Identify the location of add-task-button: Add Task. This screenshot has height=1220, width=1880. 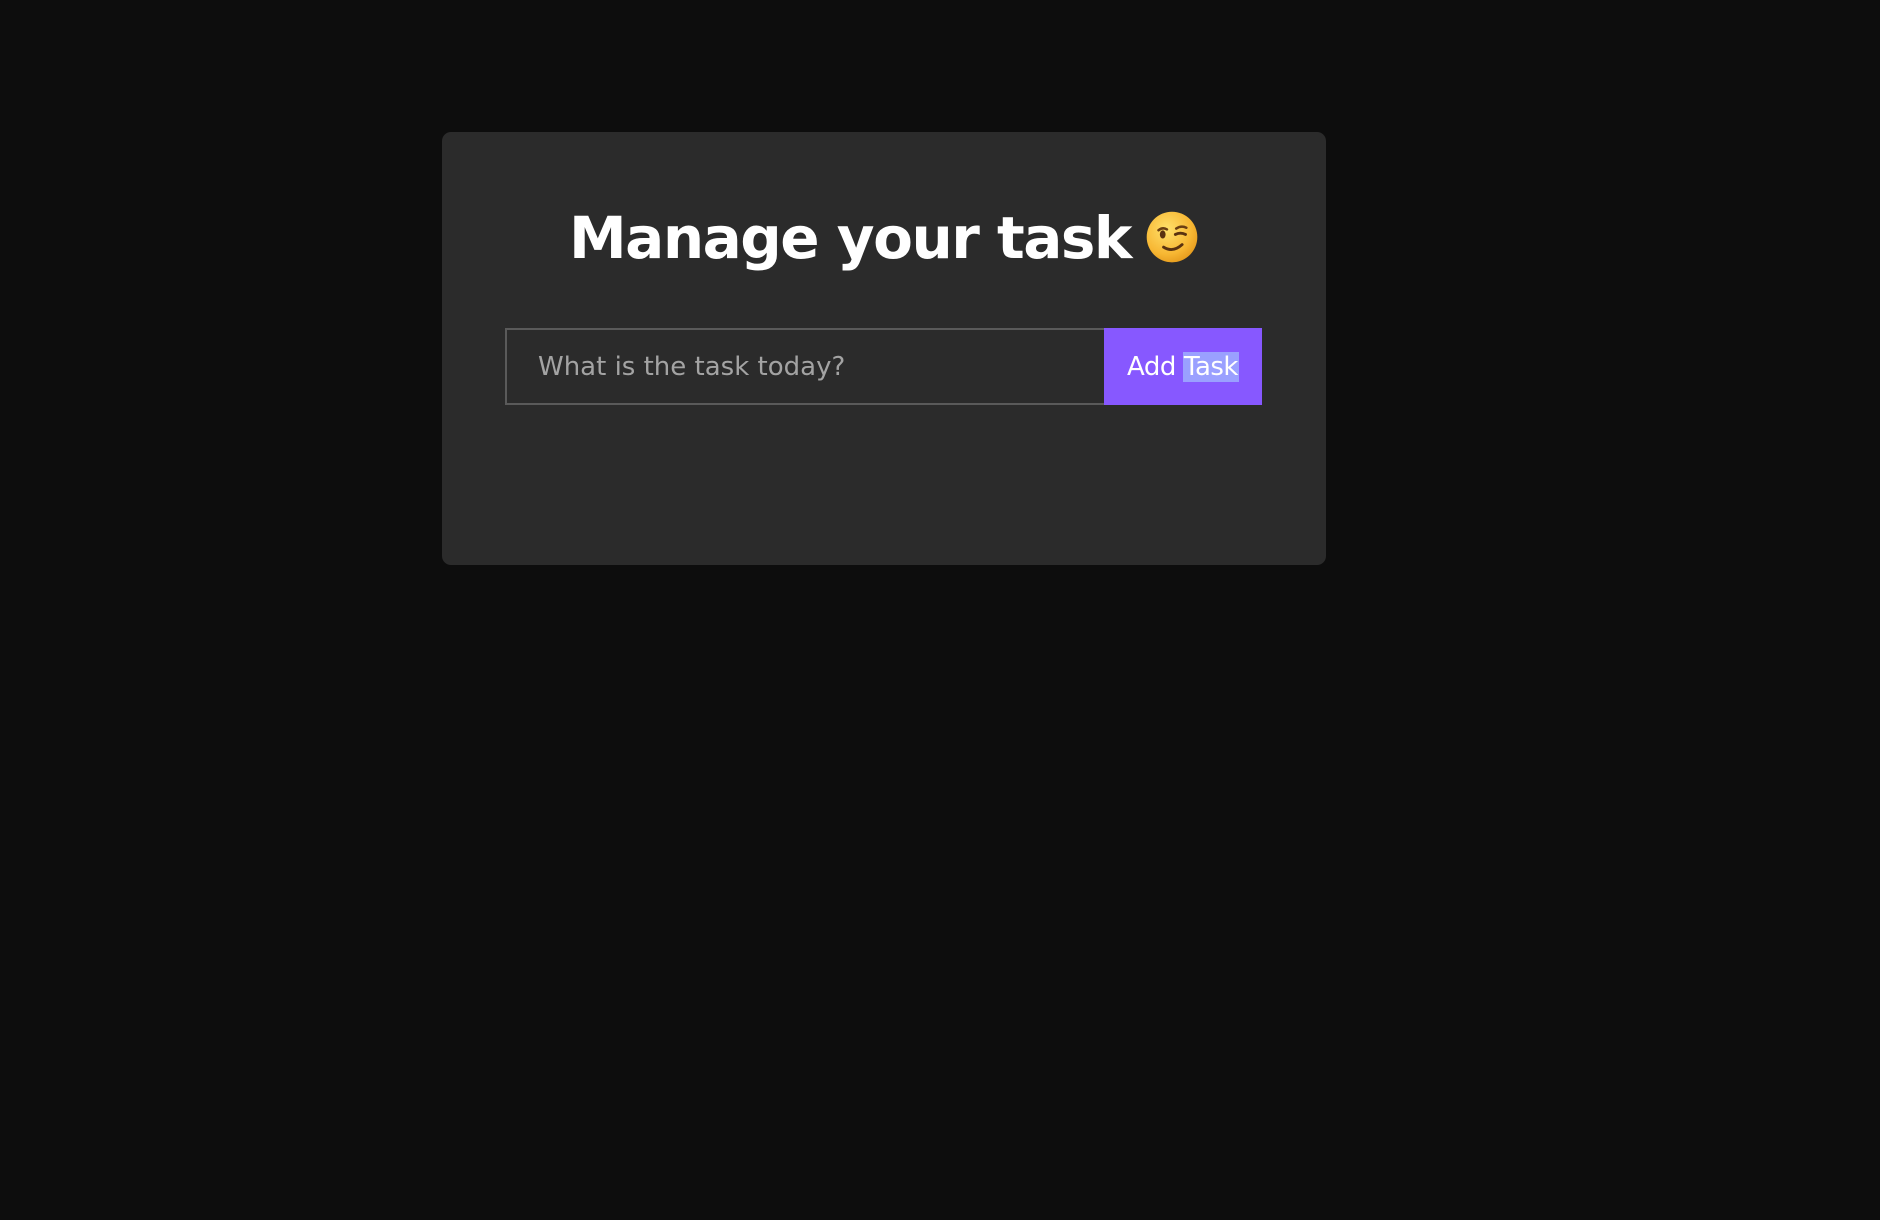
(1183, 366).